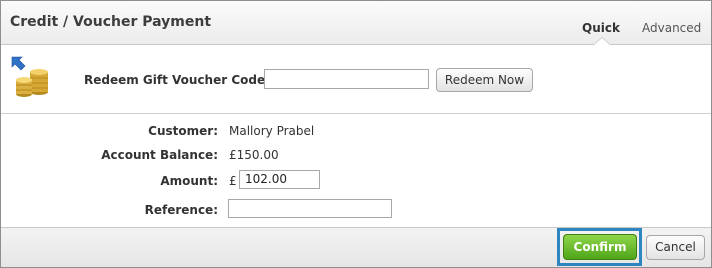  I want to click on reference-input, so click(310, 208).